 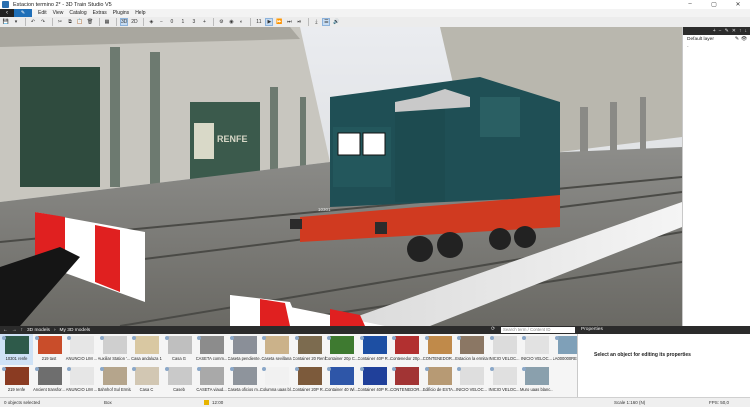 What do you see at coordinates (299, 22) in the screenshot?
I see `skip-end-icon: ⏯` at bounding box center [299, 22].